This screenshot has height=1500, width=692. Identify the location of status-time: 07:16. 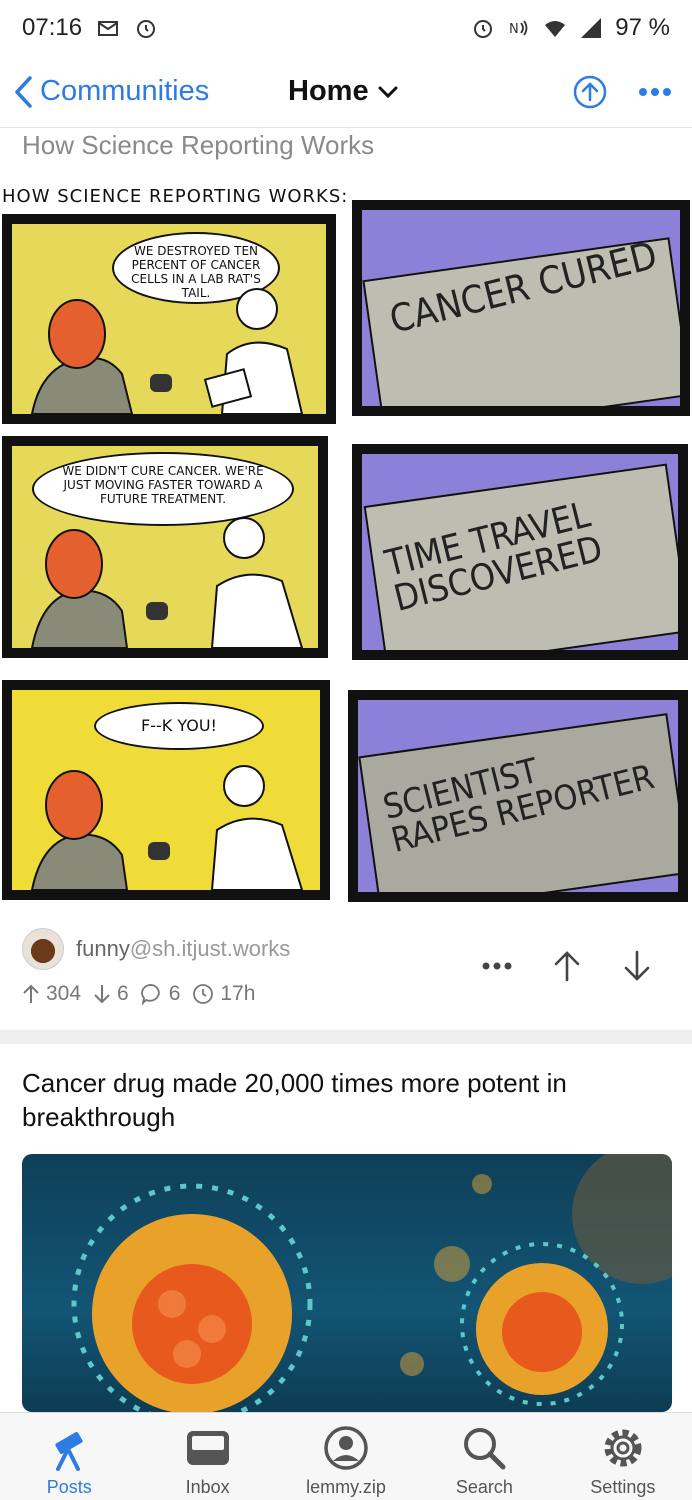
(52, 27).